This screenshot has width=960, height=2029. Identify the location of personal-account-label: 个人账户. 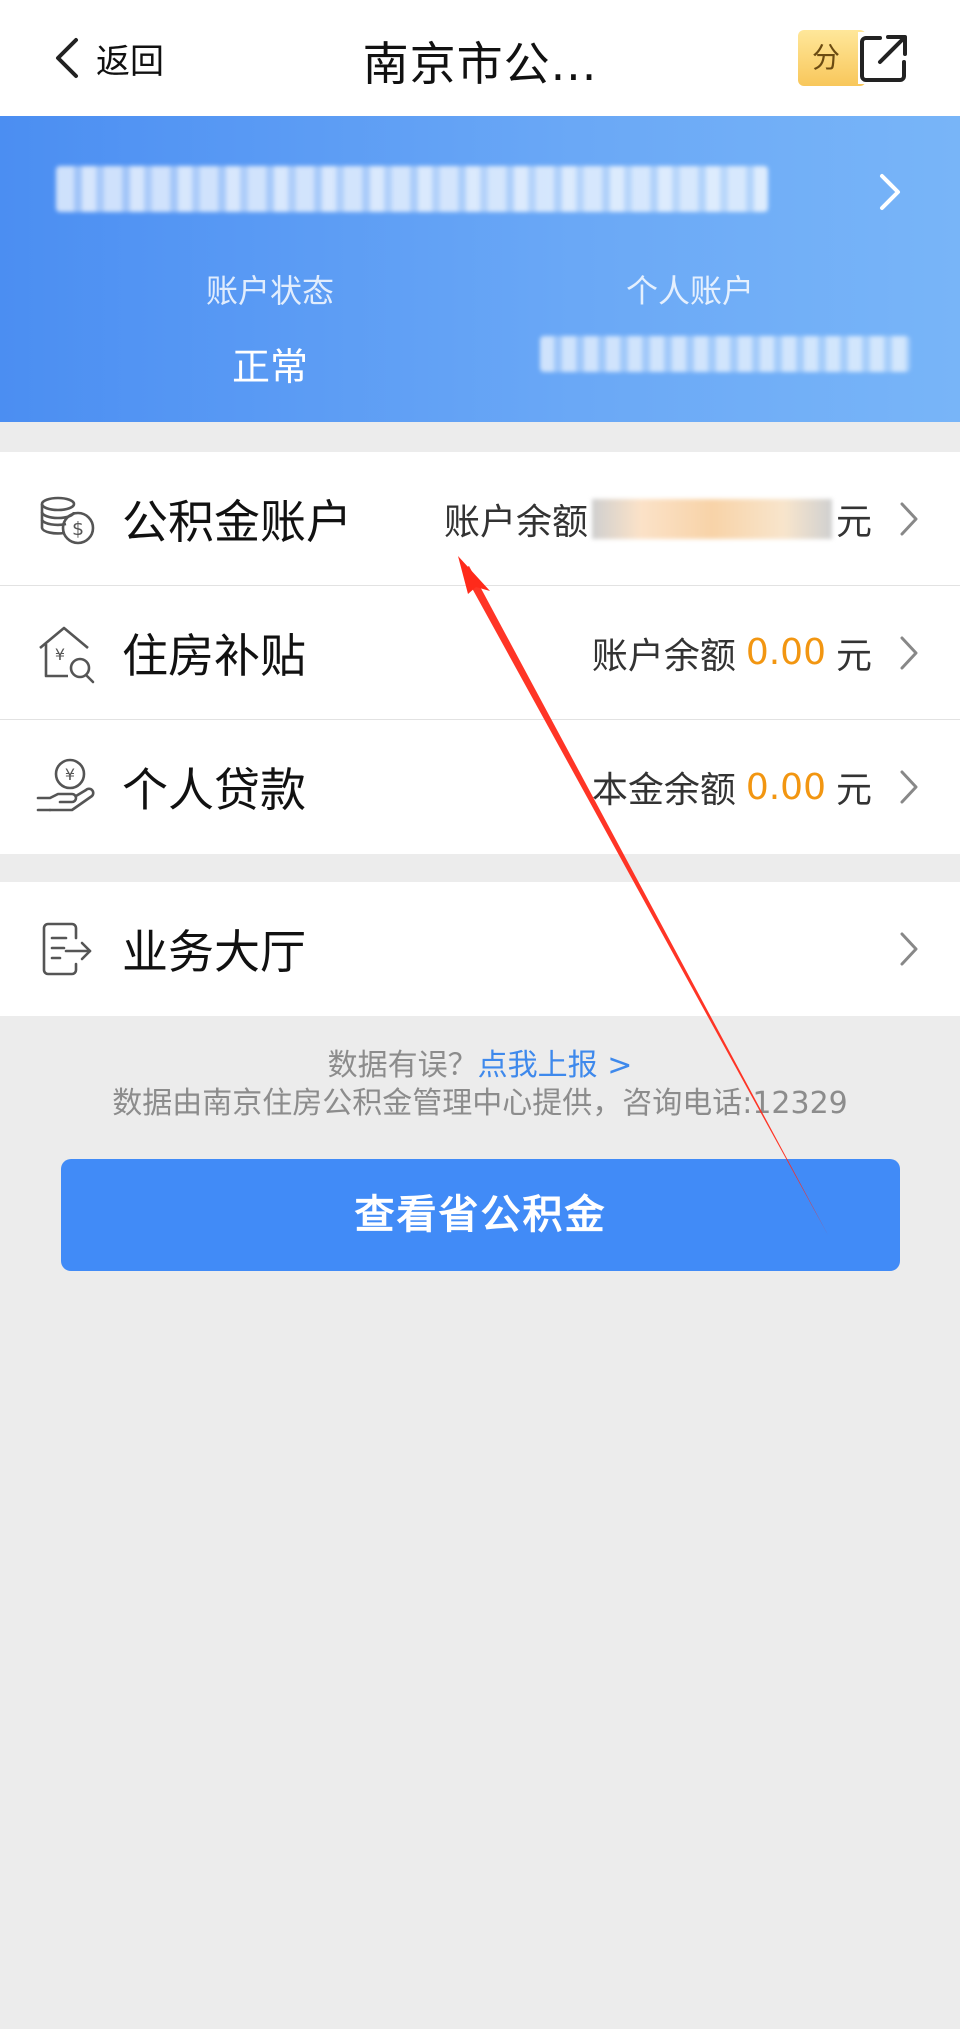
(689, 291).